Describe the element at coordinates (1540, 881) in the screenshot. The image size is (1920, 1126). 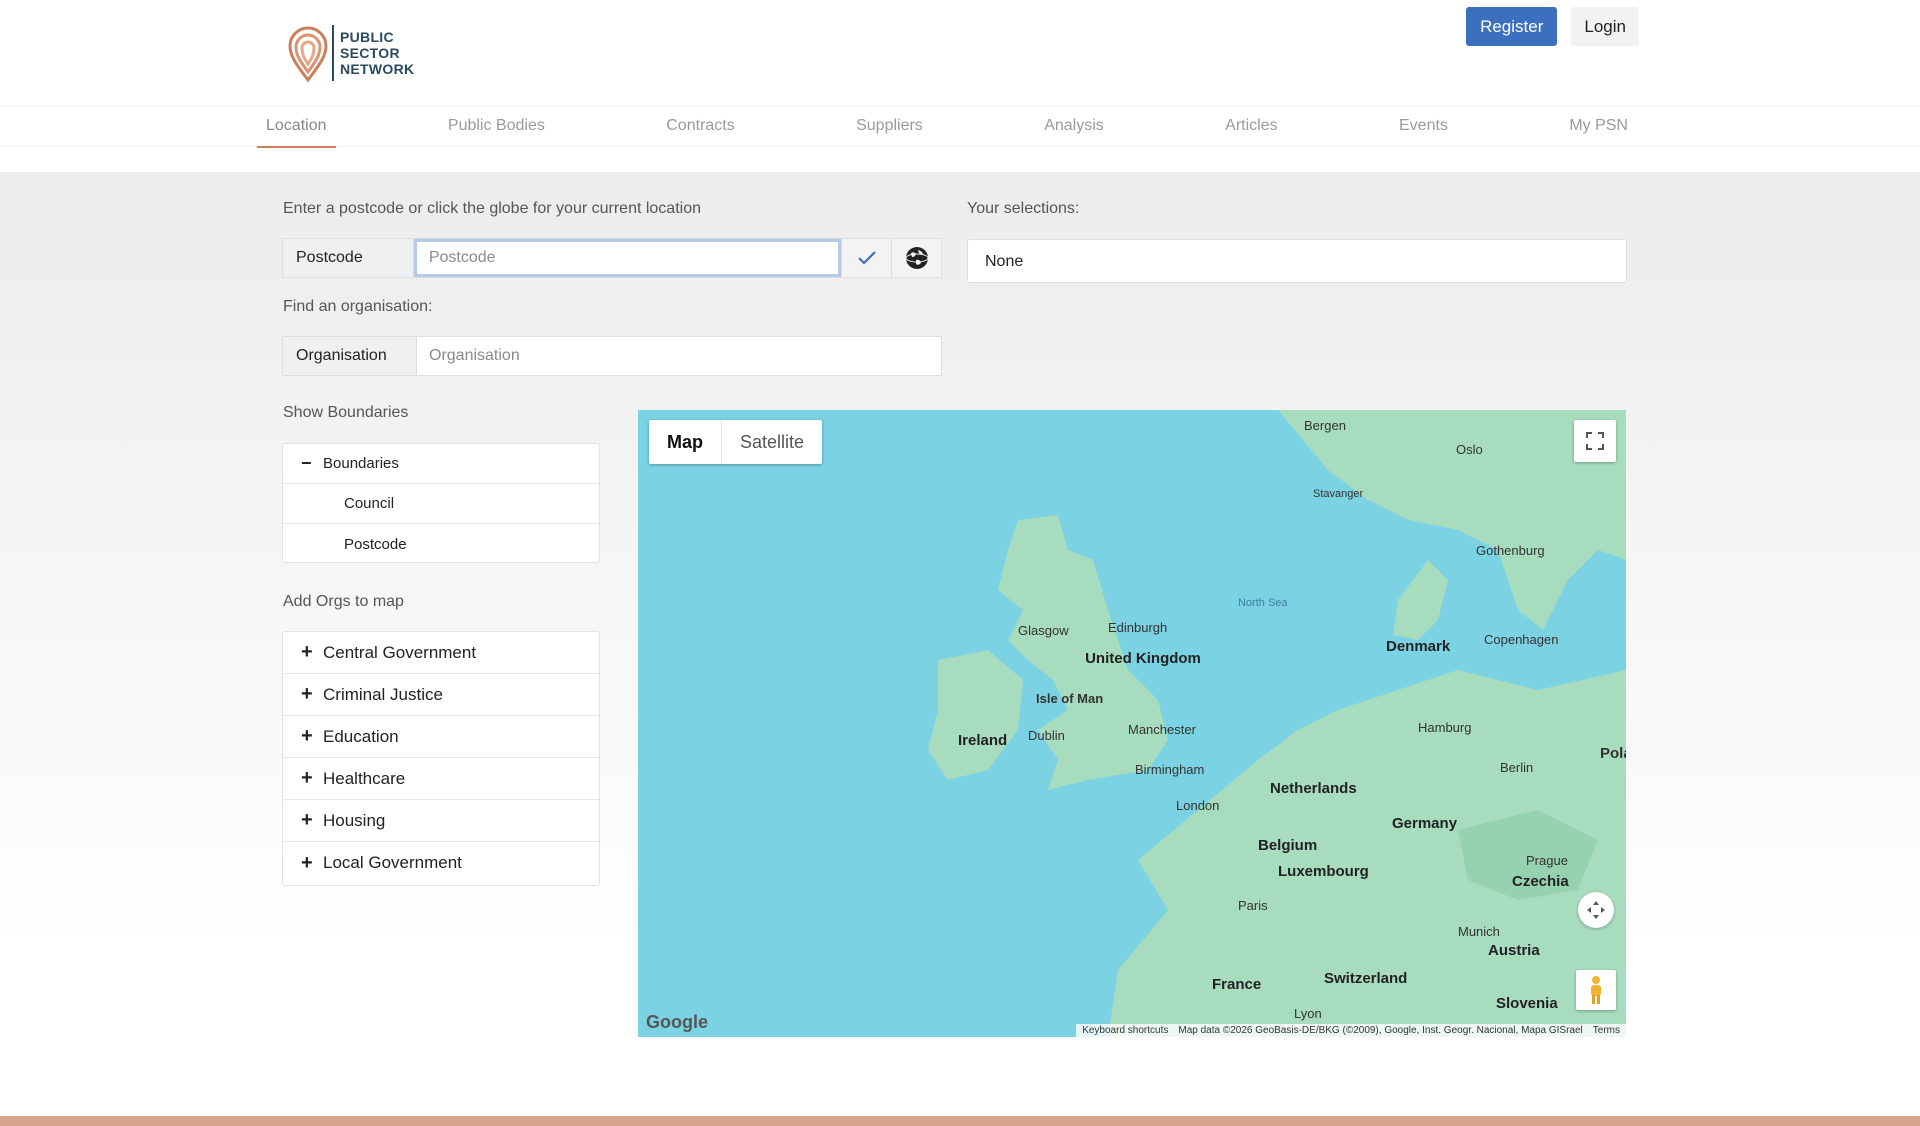
I see `map-label-czechia: Czechia` at that location.